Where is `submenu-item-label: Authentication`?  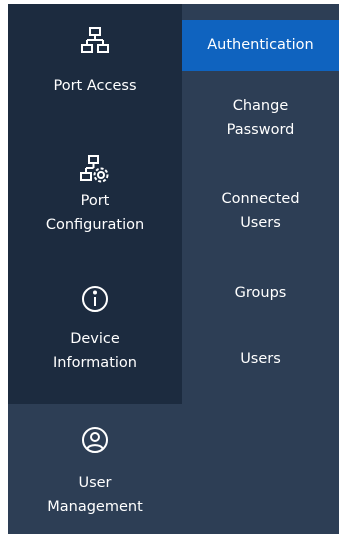 submenu-item-label: Authentication is located at coordinates (260, 45).